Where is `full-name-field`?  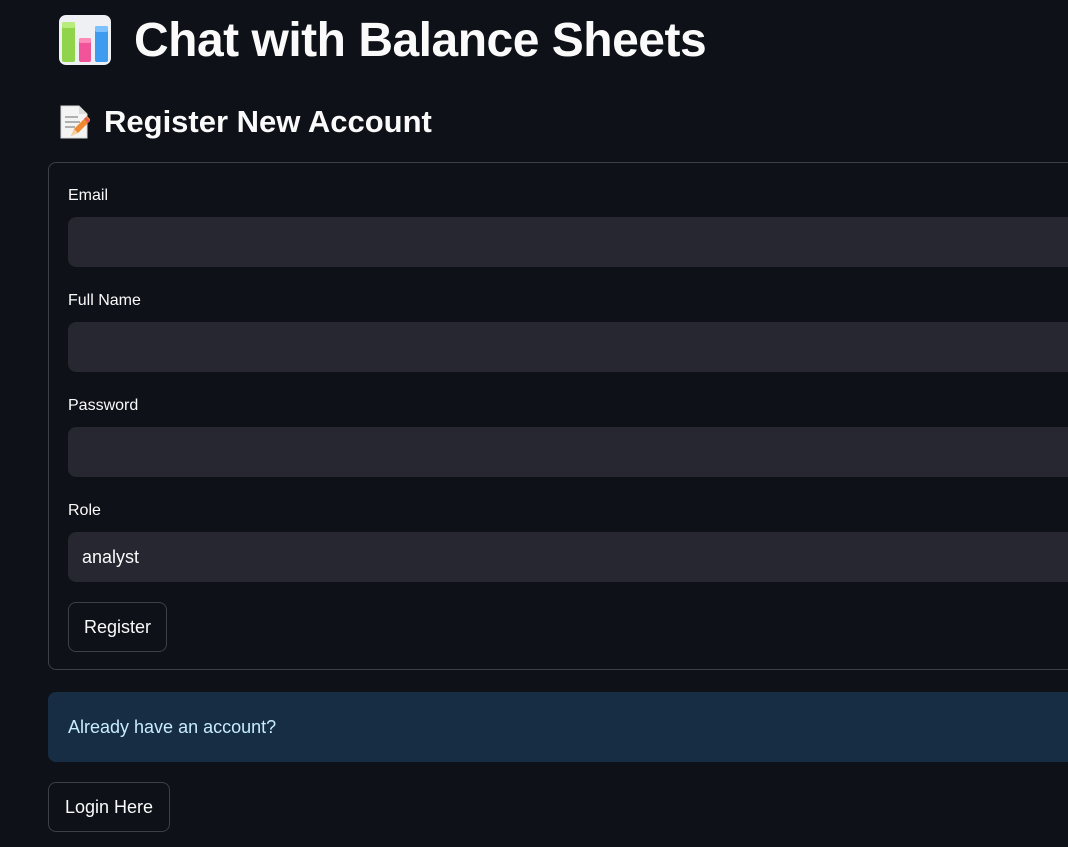 full-name-field is located at coordinates (568, 347).